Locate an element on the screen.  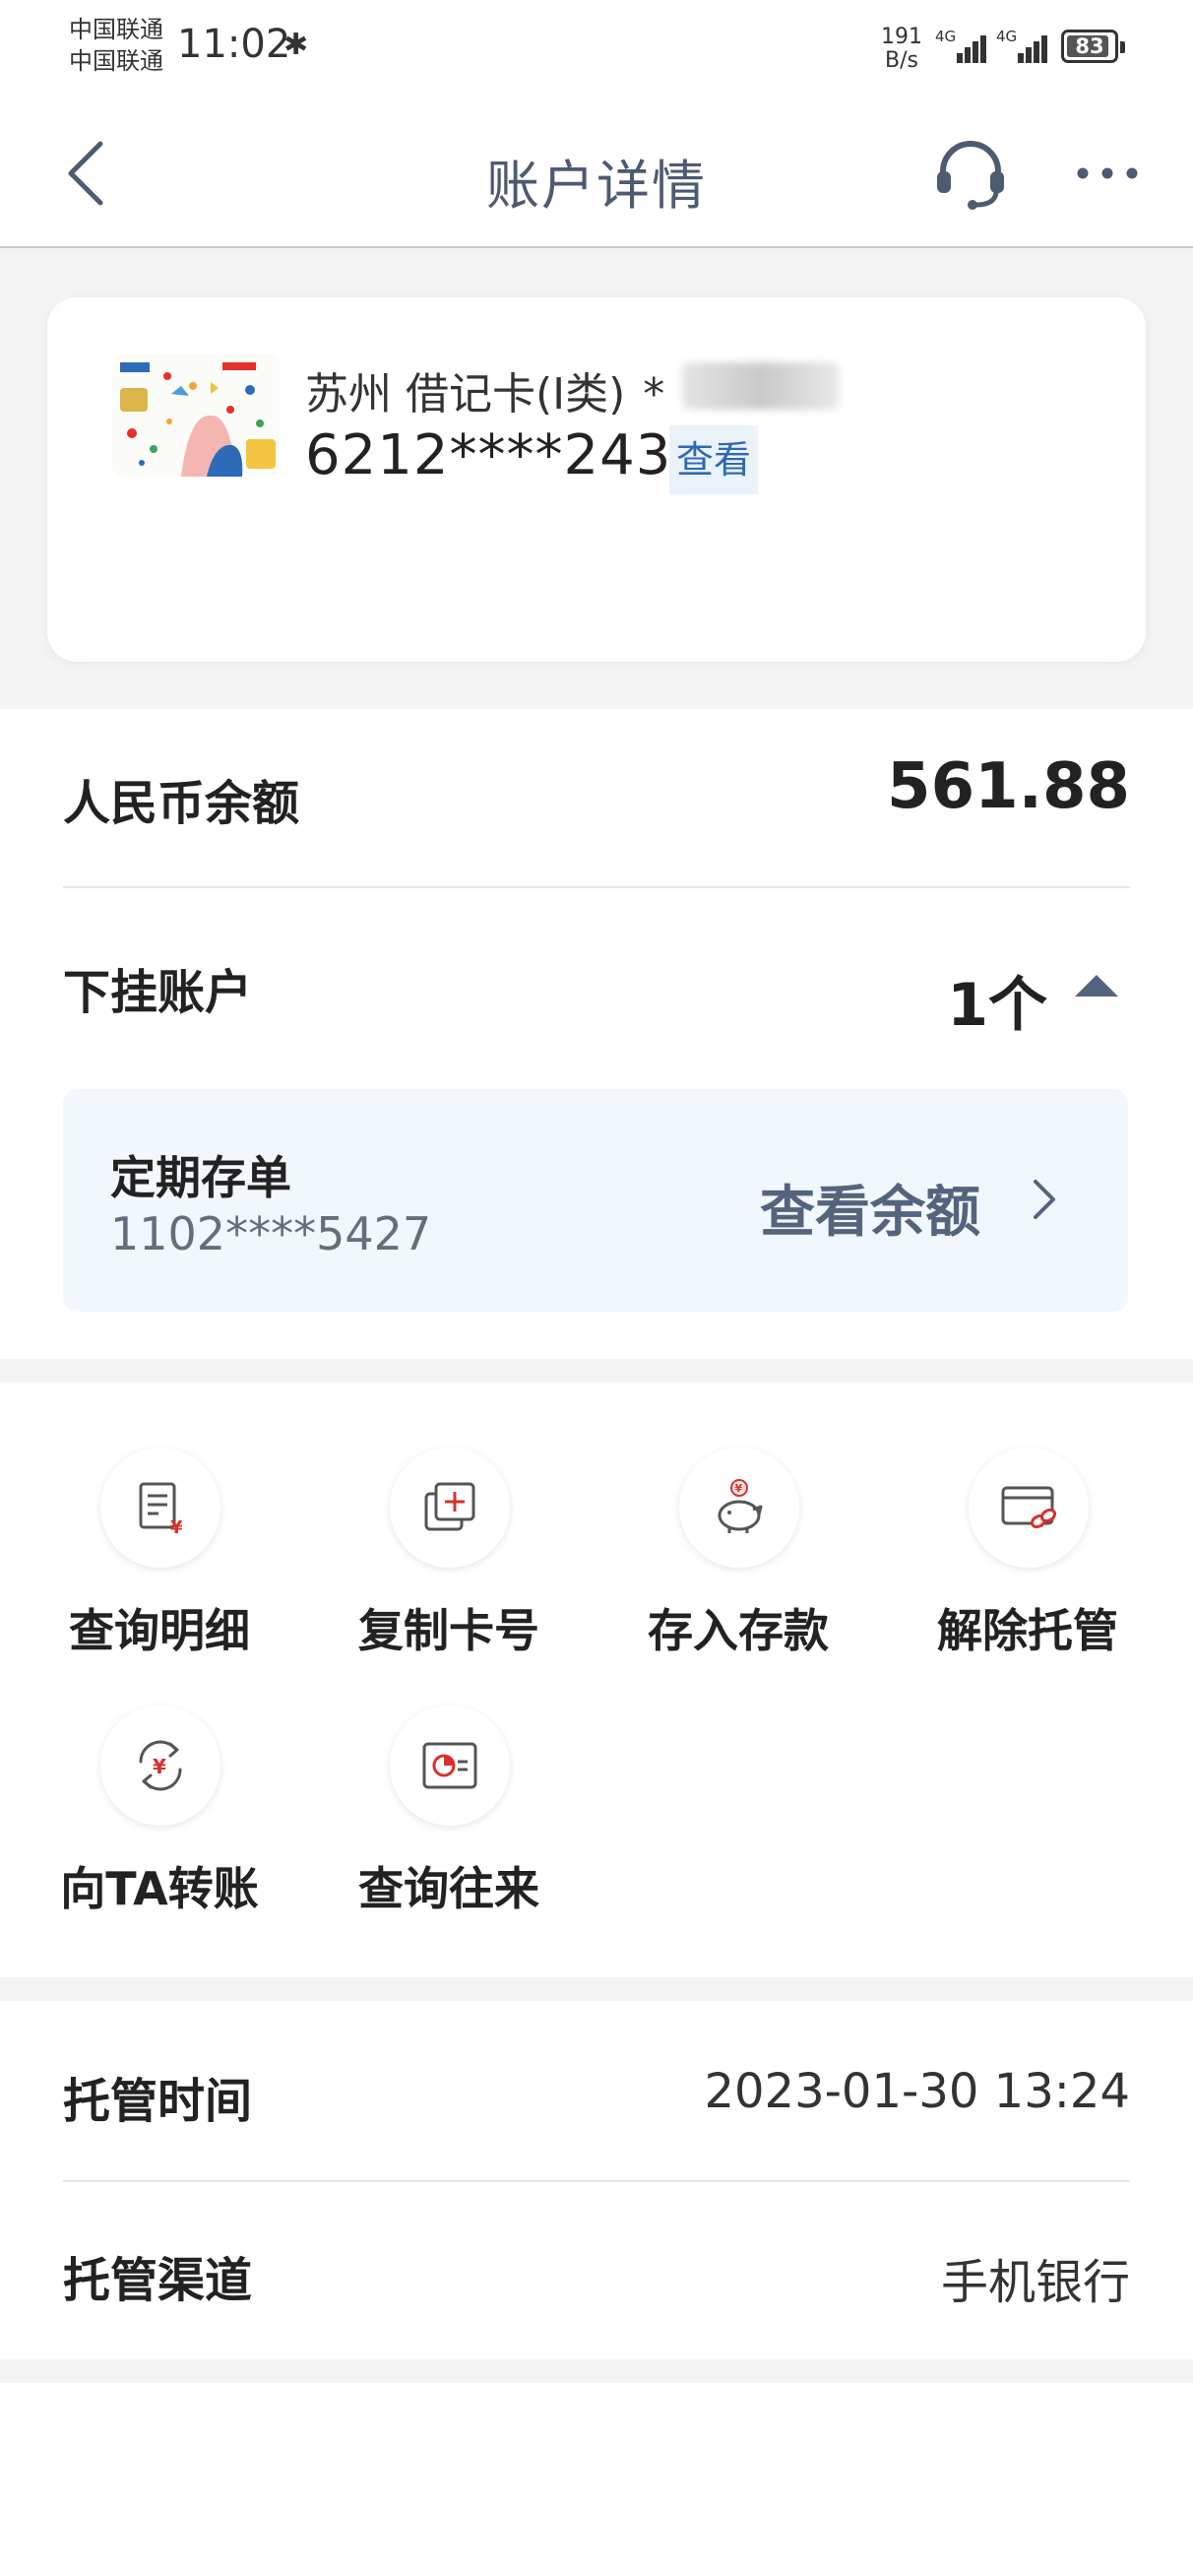
custody-time-label: 托管时间 is located at coordinates (158, 2101).